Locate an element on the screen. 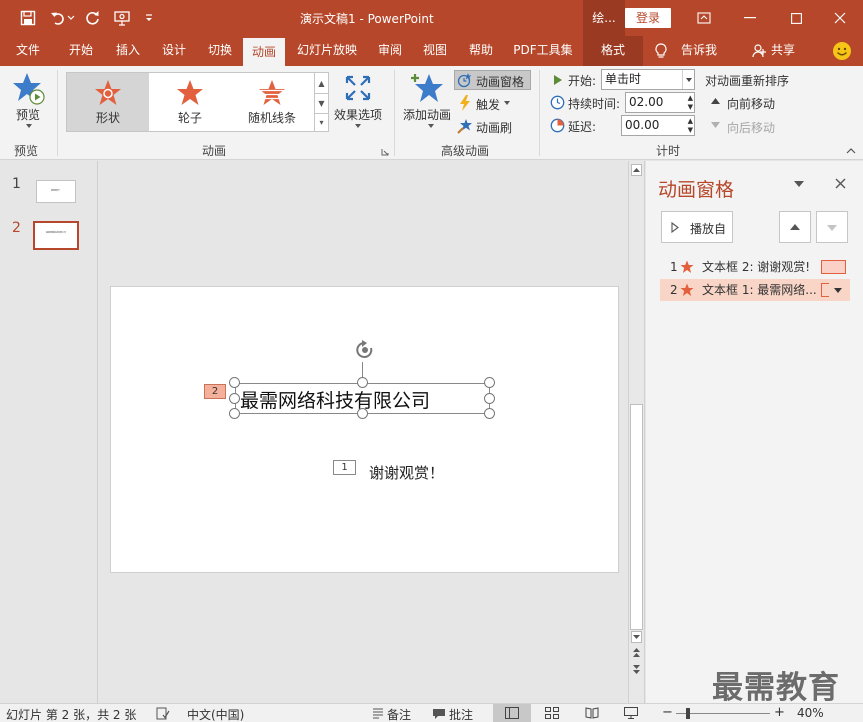 This screenshot has height=722, width=863. add-animation-dropdown-icon is located at coordinates (431, 126).